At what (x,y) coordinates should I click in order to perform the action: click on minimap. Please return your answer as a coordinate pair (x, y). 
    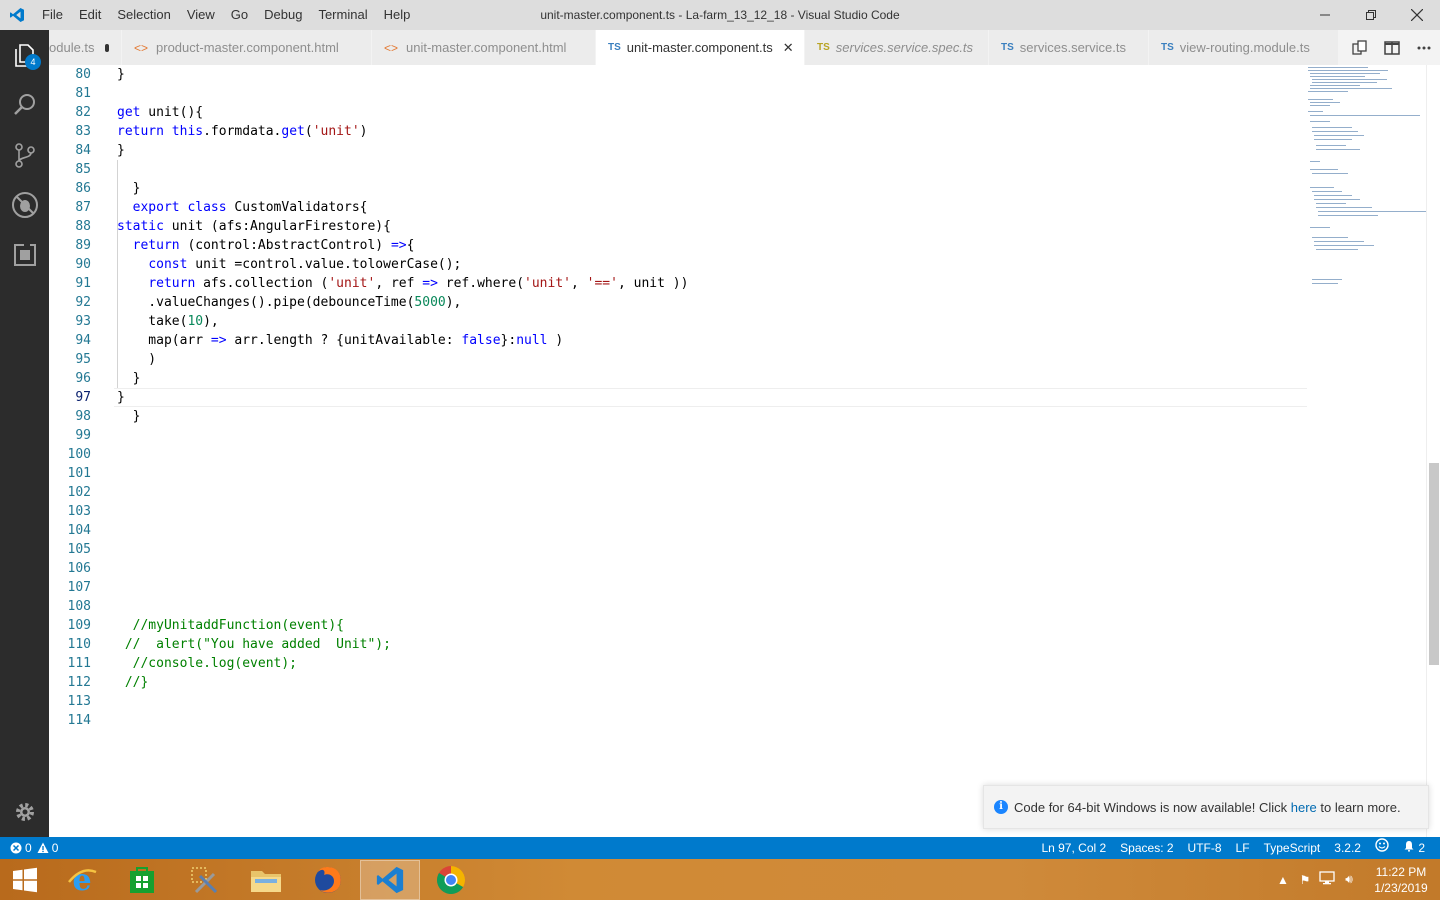
    Looking at the image, I should click on (1368, 451).